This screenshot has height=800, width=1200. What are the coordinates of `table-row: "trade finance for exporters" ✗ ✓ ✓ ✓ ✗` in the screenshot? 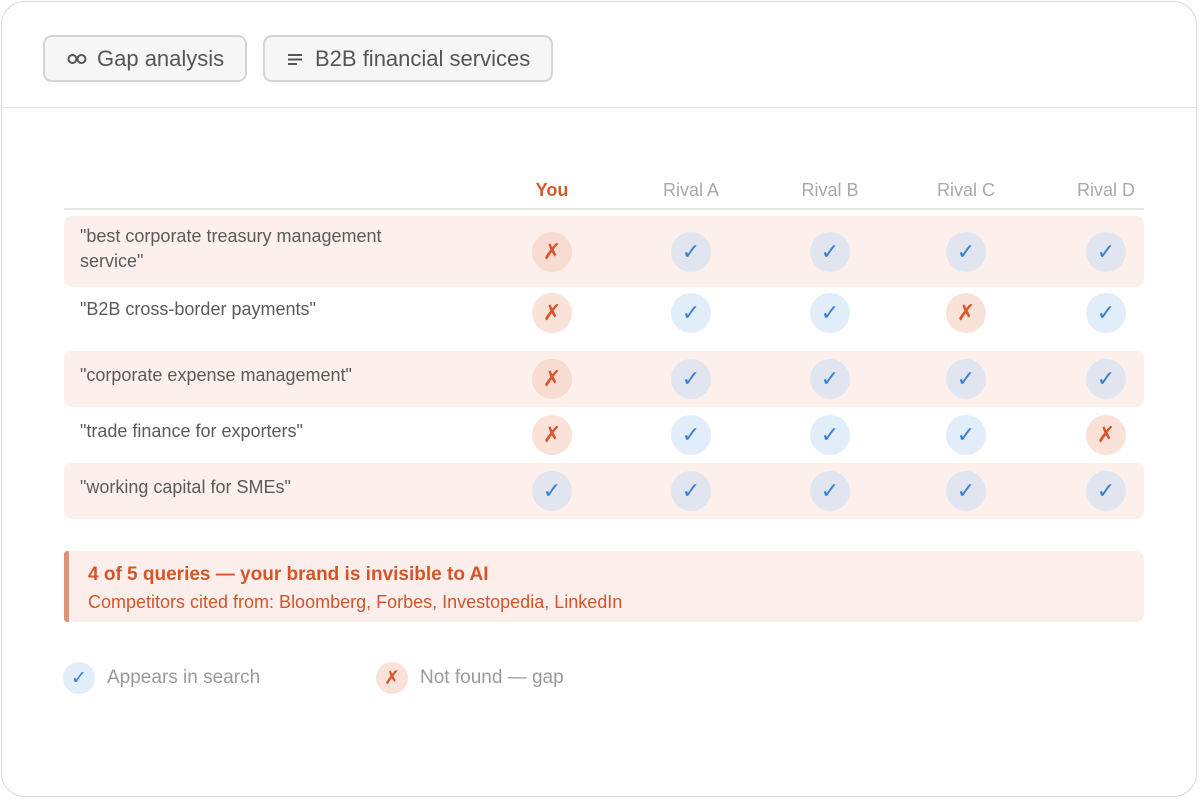 It's located at (604, 435).